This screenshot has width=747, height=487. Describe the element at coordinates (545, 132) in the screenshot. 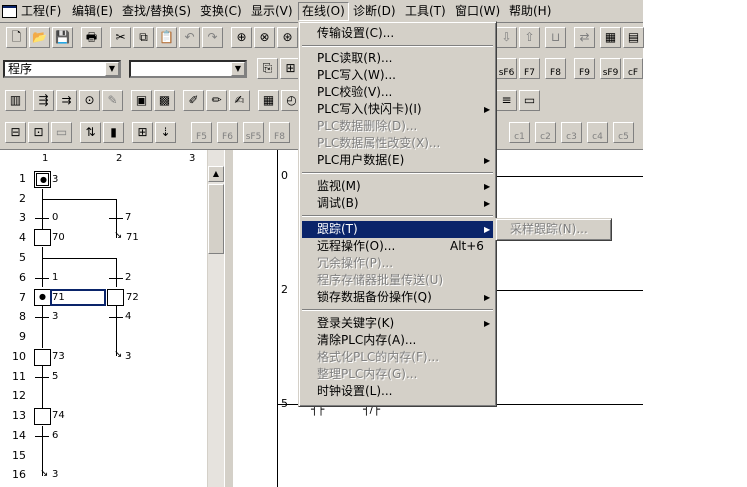

I see `key-c2: c2` at that location.